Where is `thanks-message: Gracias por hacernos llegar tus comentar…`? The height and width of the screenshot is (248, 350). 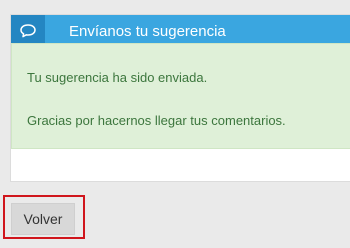 thanks-message: Gracias por hacernos llegar tus comentar… is located at coordinates (156, 120).